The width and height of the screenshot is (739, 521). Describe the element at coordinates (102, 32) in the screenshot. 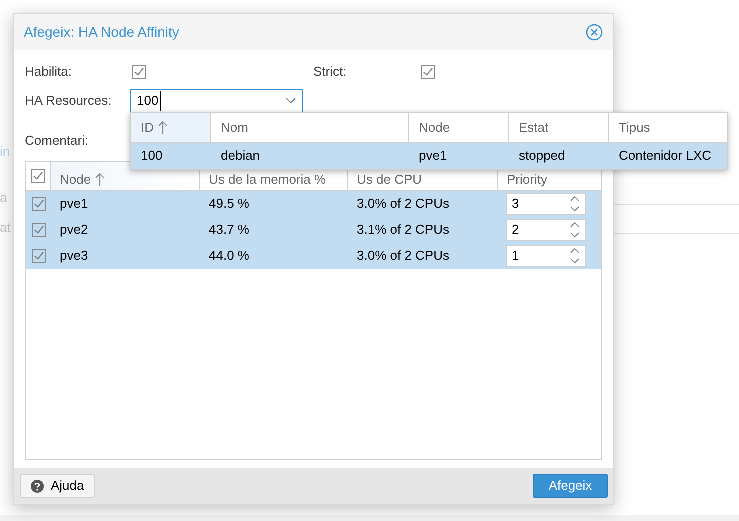

I see `dialog-title: Afegeix: HA Node Affinity` at that location.